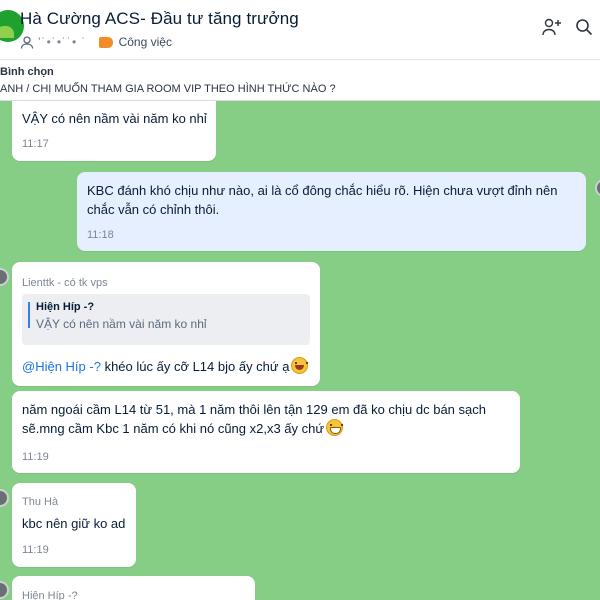 Image resolution: width=600 pixels, height=600 pixels. Describe the element at coordinates (27, 72) in the screenshot. I see `poll-label: Bình chọn` at that location.